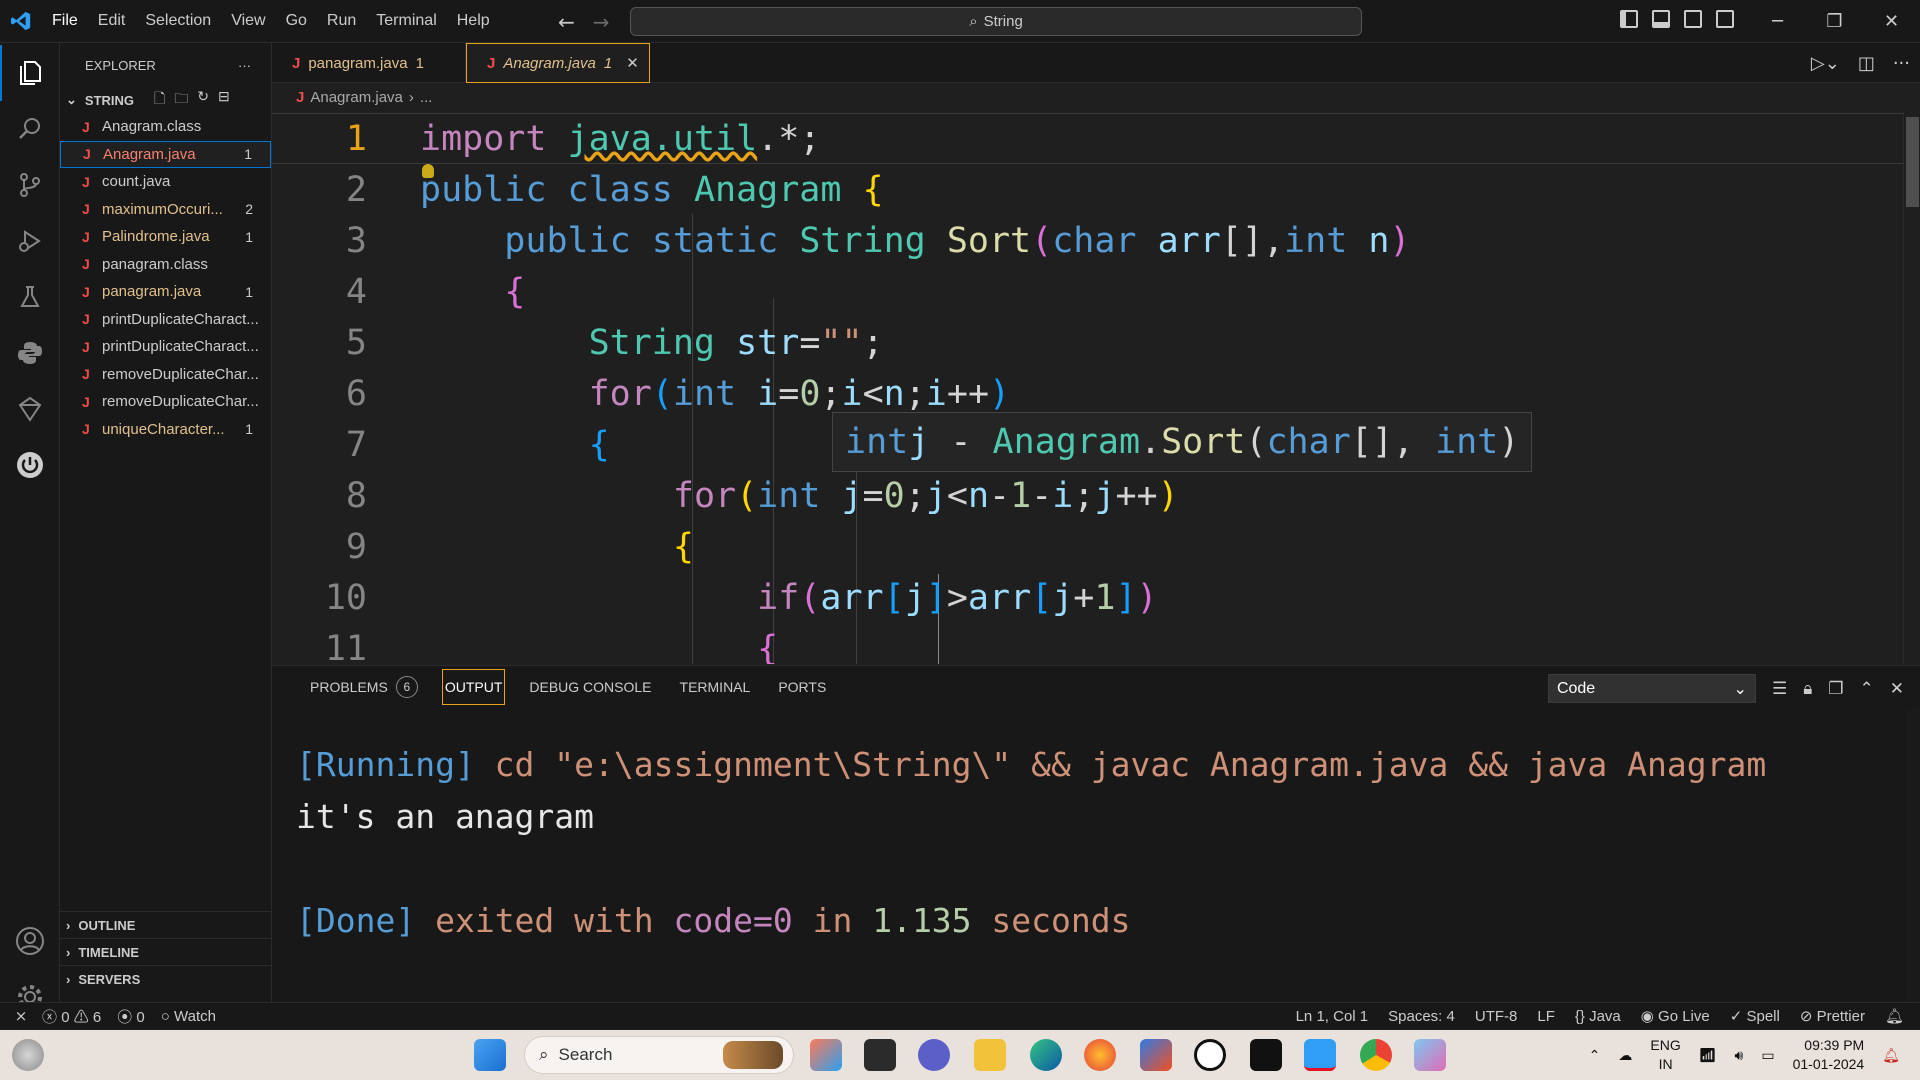  I want to click on end-of-line: LF, so click(1546, 1016).